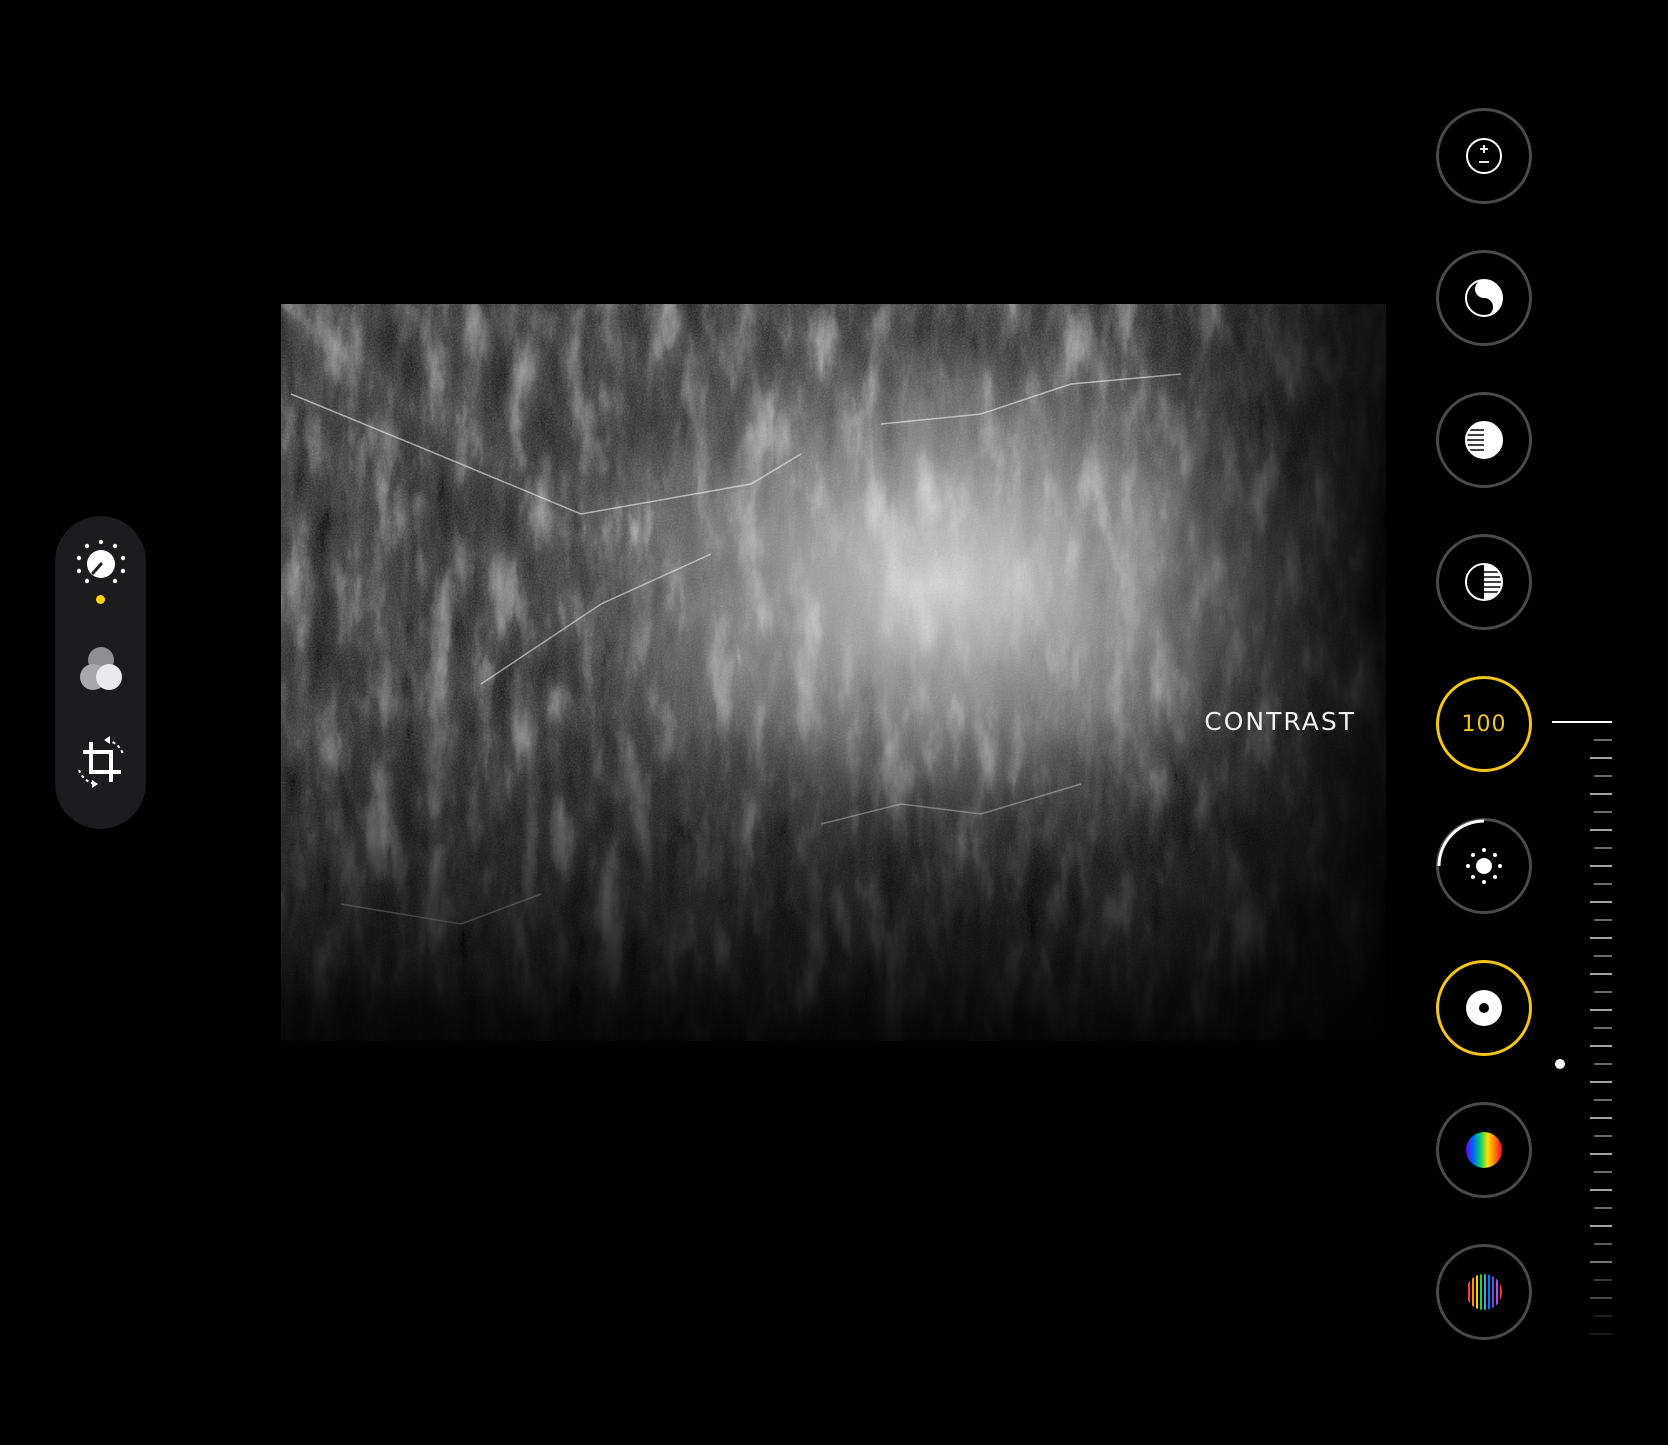 This screenshot has width=1668, height=1445. I want to click on crop-rotate-icon, so click(100, 762).